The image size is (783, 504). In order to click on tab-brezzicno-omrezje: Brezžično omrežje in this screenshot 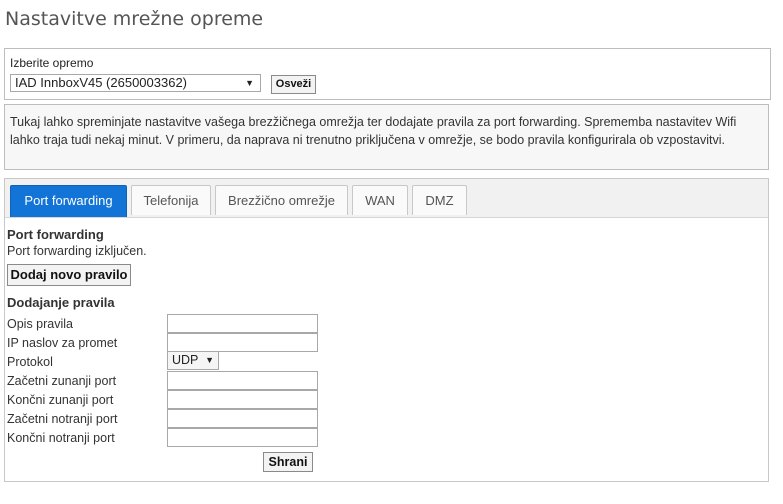, I will do `click(281, 200)`.